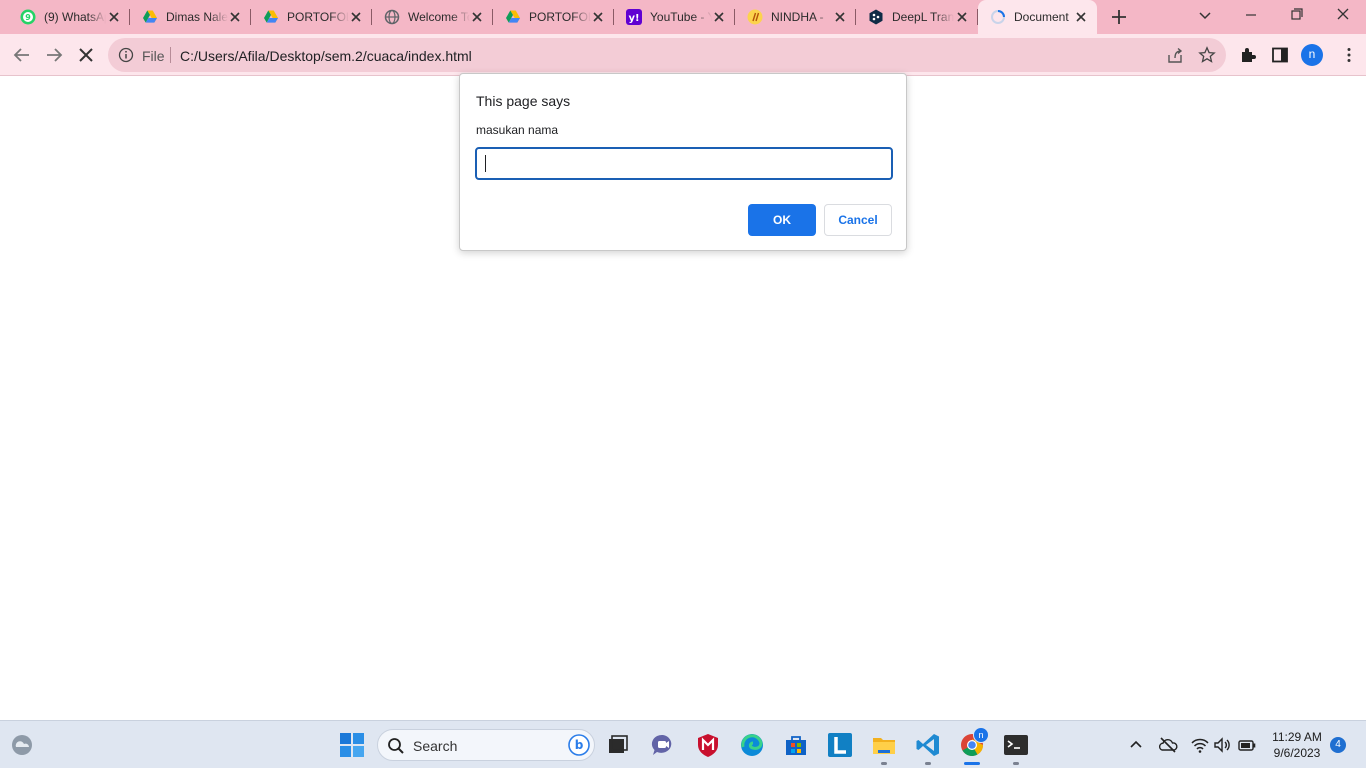 The image size is (1366, 768). Describe the element at coordinates (485, 163) in the screenshot. I see `text-caret` at that location.